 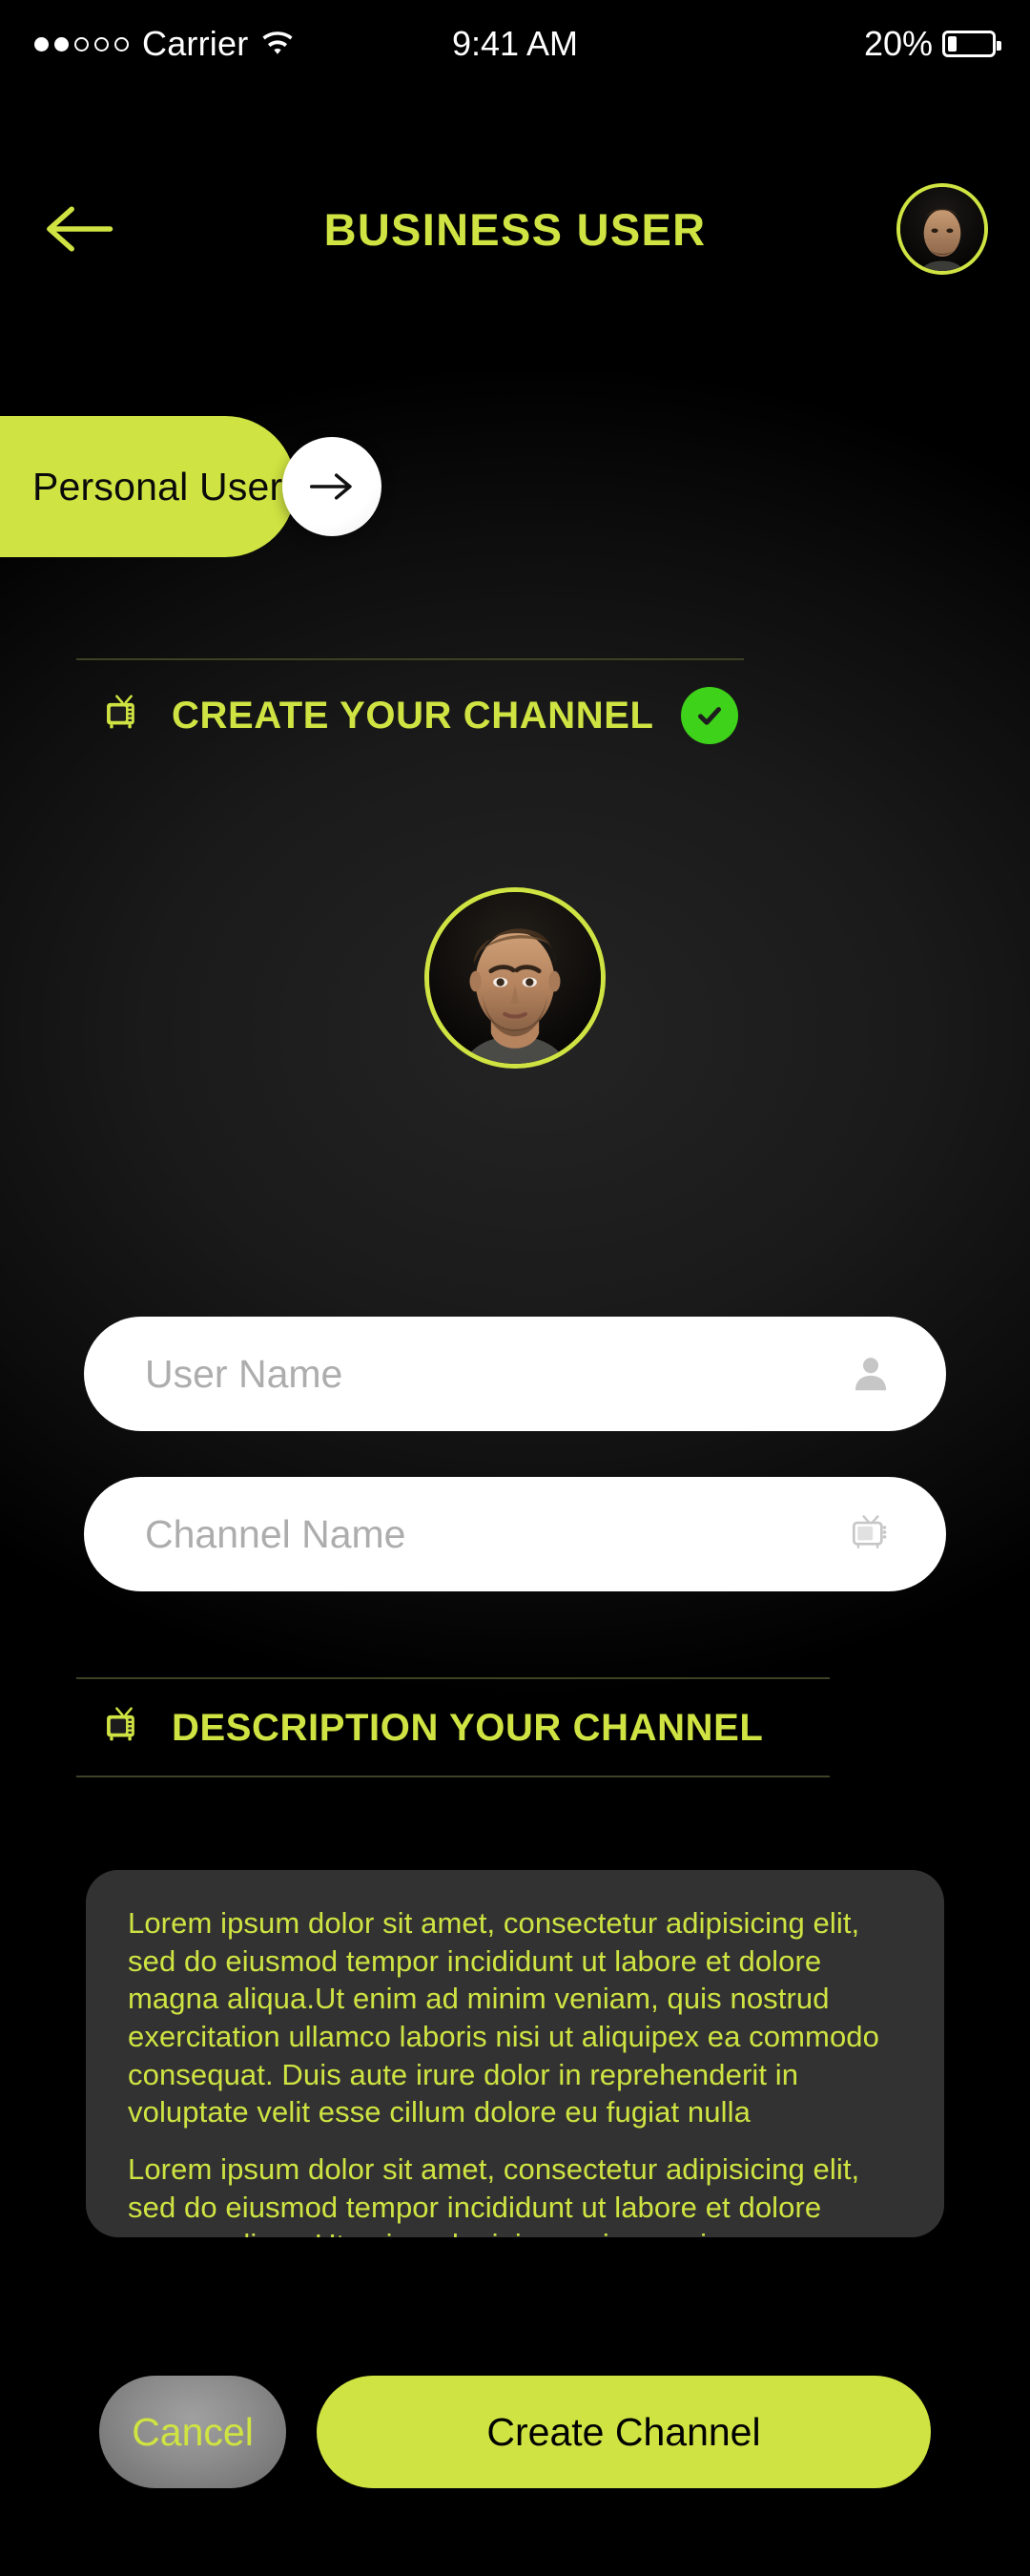 What do you see at coordinates (449, 44) in the screenshot?
I see `status-bar-left: Carrier` at bounding box center [449, 44].